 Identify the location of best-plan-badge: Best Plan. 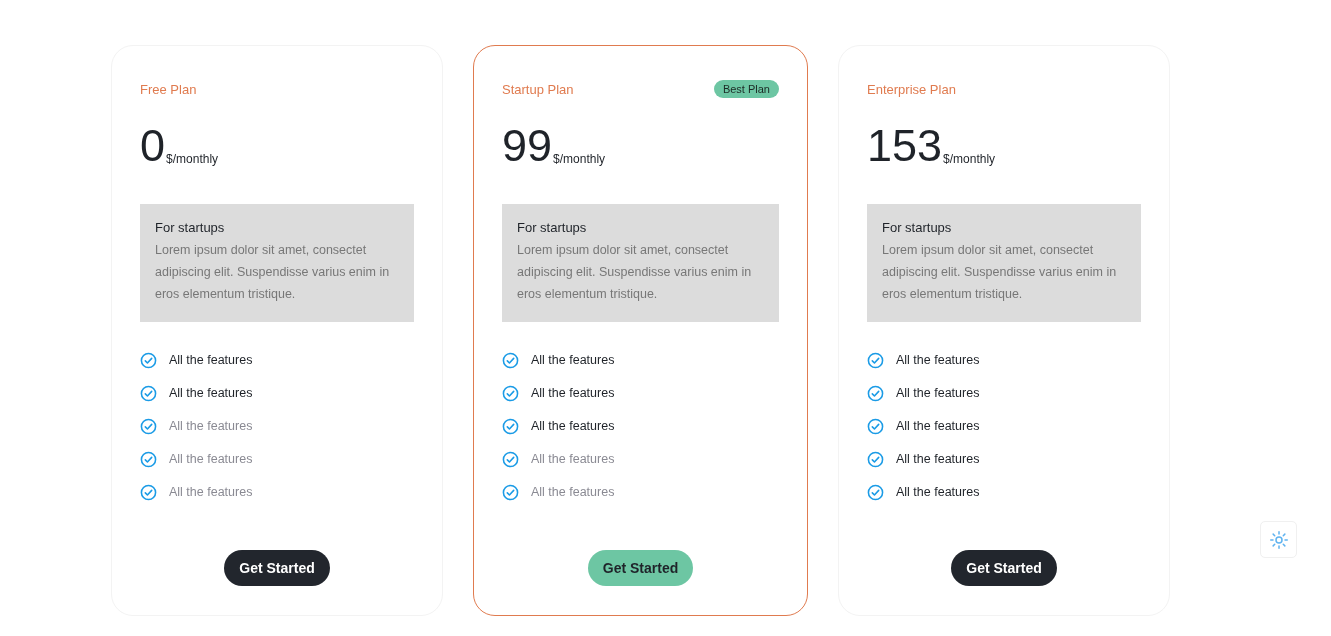
(746, 89).